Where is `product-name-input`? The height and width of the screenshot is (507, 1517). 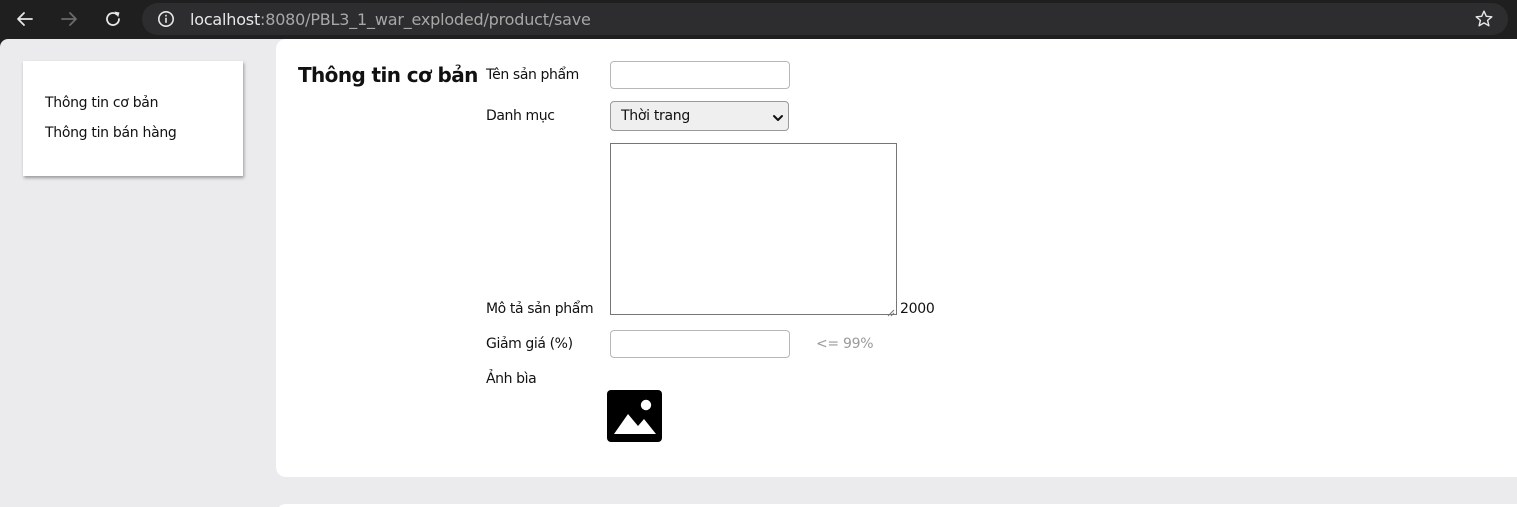
product-name-input is located at coordinates (700, 75).